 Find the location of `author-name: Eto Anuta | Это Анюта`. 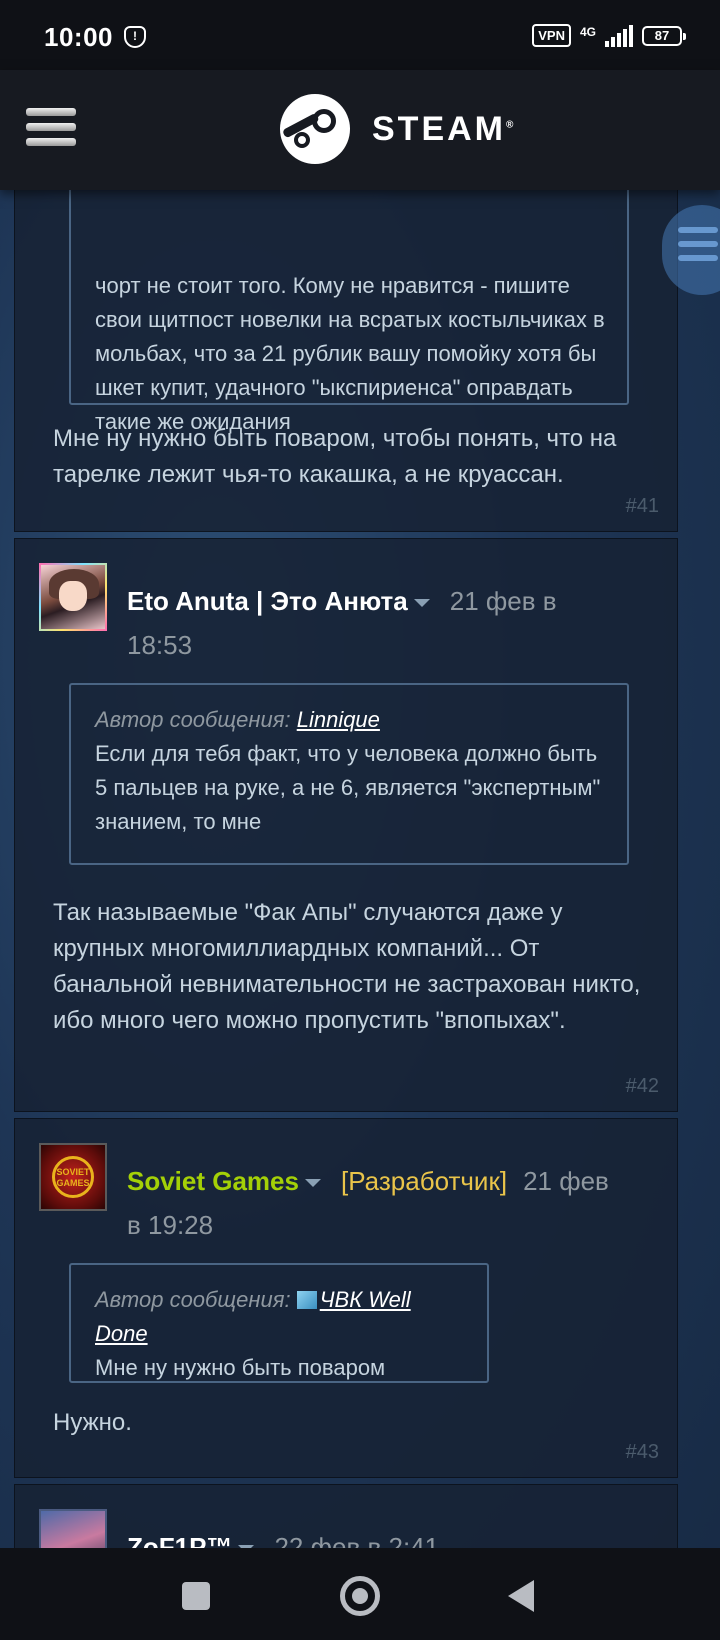

author-name: Eto Anuta | Это Анюта is located at coordinates (267, 601).